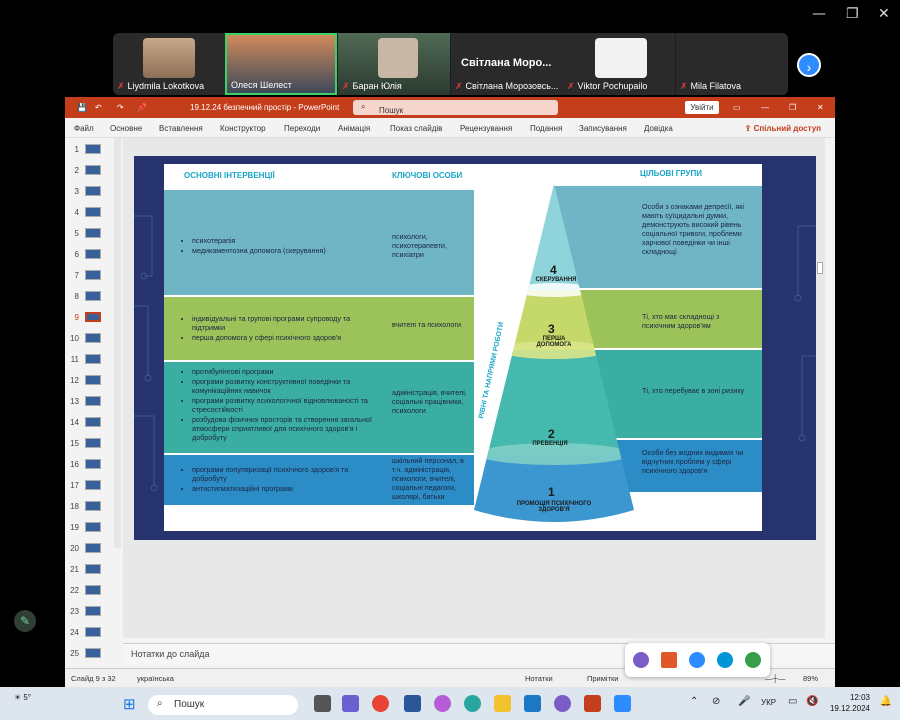 The height and width of the screenshot is (720, 900). Describe the element at coordinates (98, 107) in the screenshot. I see `undo-icon: ↶` at that location.